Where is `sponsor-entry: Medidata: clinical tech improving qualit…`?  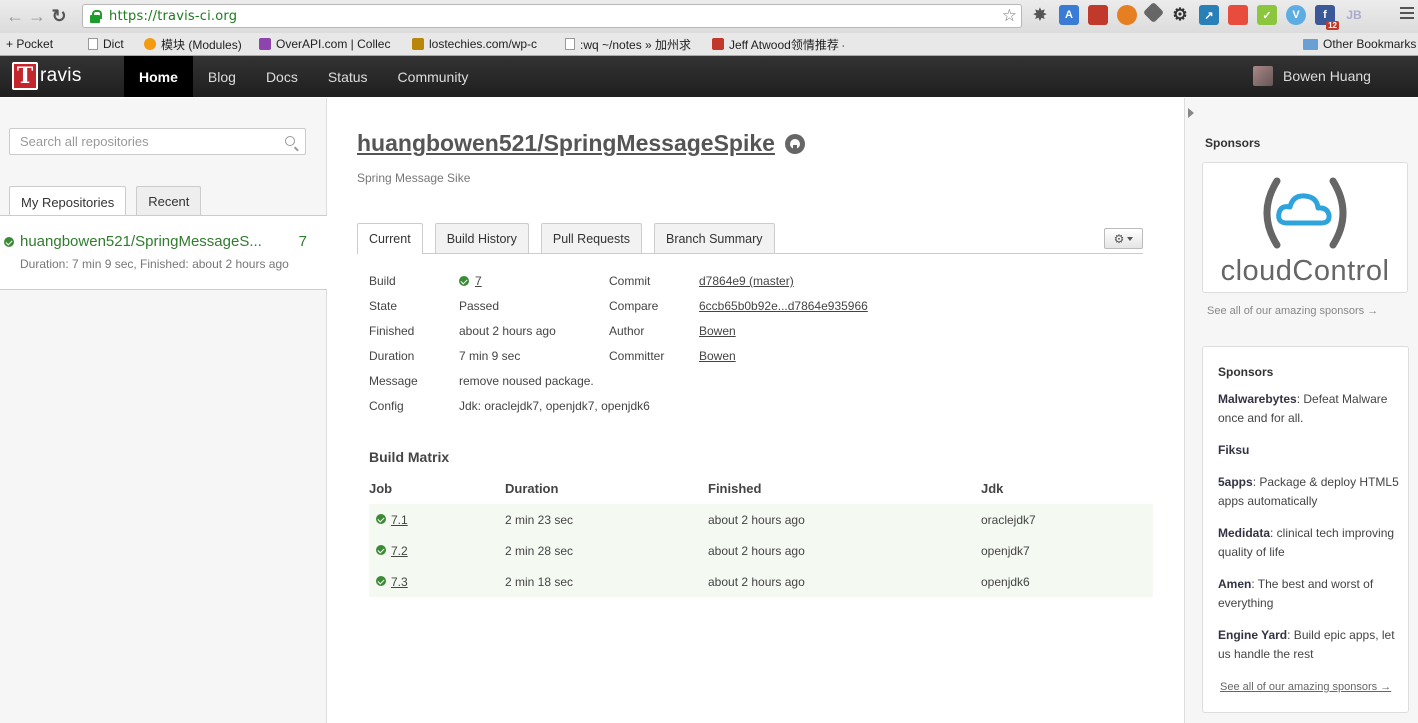
sponsor-entry: Medidata: clinical tech improving qualit… is located at coordinates (1309, 543).